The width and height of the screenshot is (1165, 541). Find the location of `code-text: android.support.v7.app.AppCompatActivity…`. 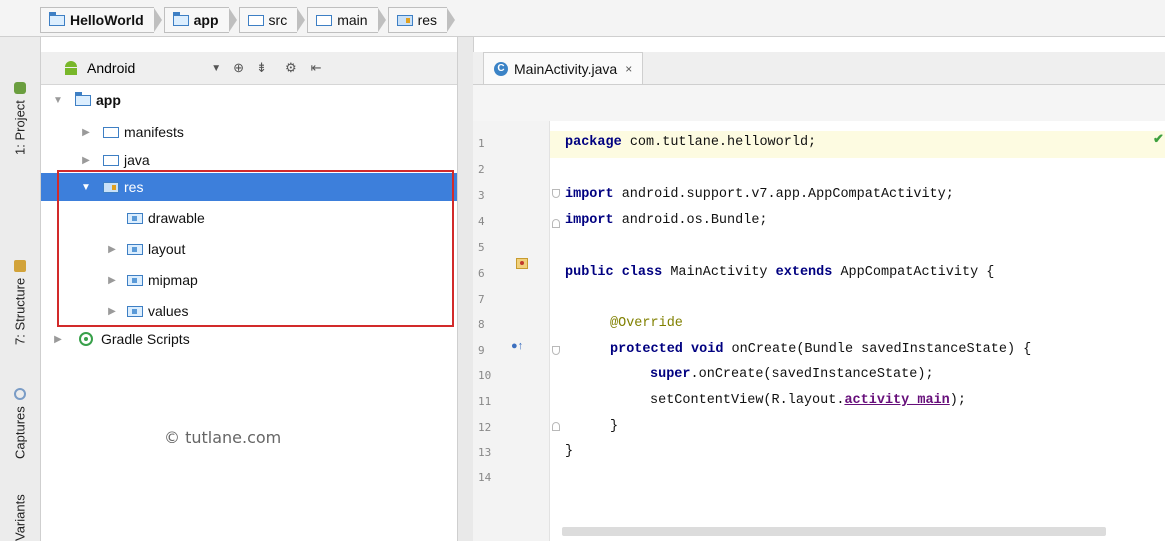

code-text: android.support.v7.app.AppCompatActivity… is located at coordinates (783, 194).